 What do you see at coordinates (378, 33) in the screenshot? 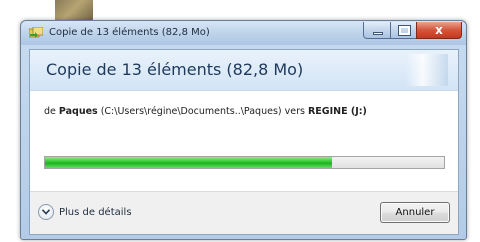
I see `minimize-icon` at bounding box center [378, 33].